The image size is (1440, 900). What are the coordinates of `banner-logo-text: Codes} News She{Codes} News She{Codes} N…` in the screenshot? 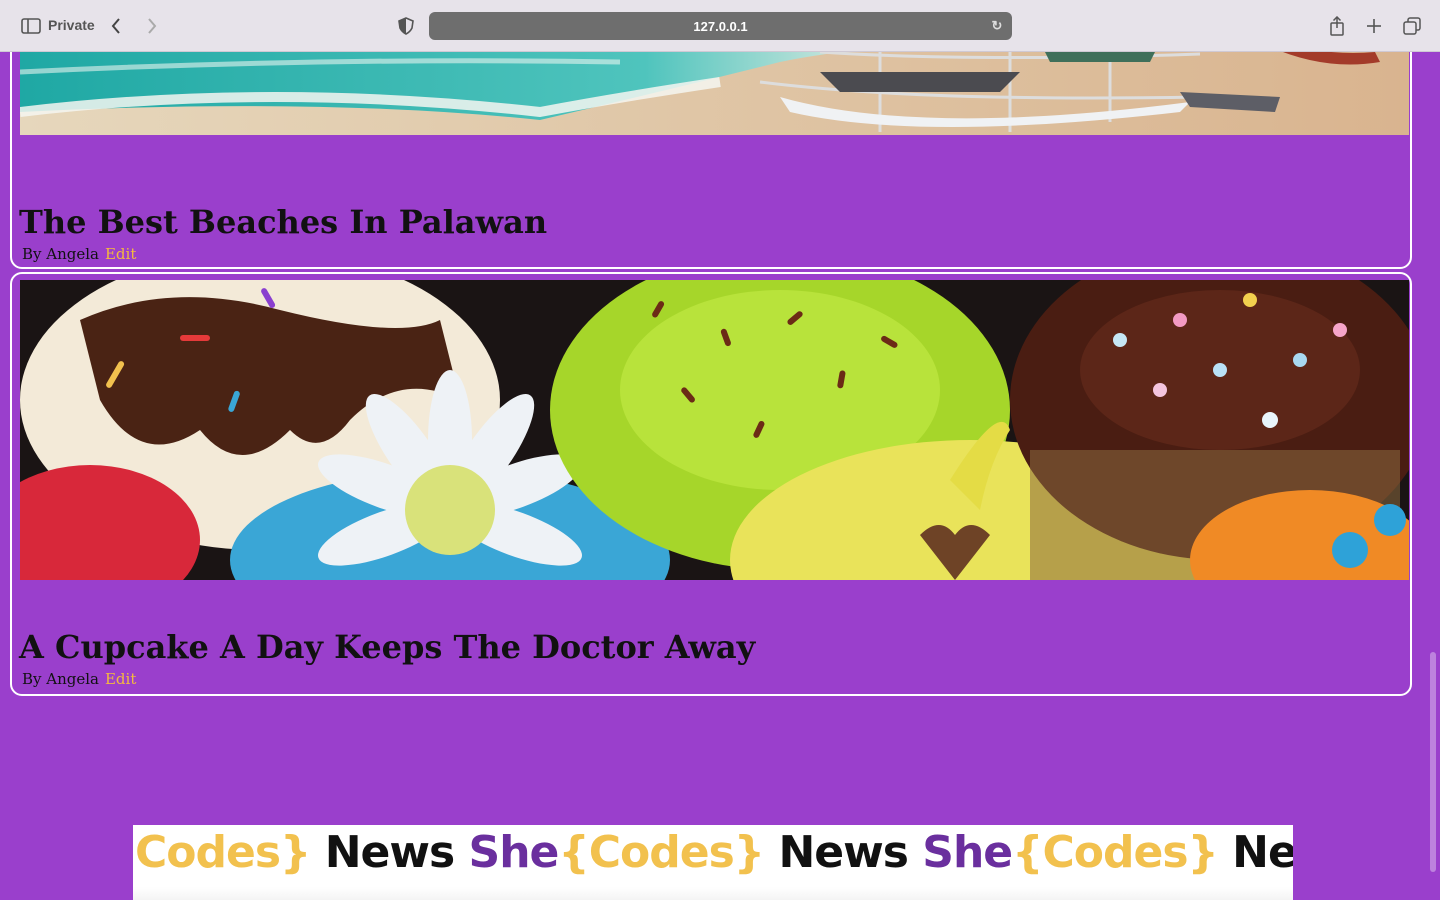 It's located at (714, 853).